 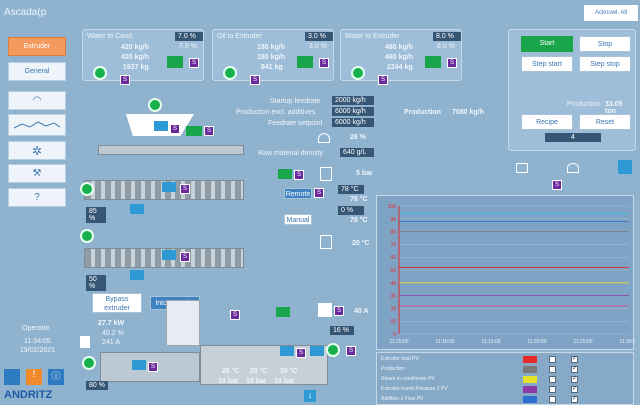 What do you see at coordinates (353, 100) in the screenshot?
I see `startup-feedrate-value: 2000 kg/h` at bounding box center [353, 100].